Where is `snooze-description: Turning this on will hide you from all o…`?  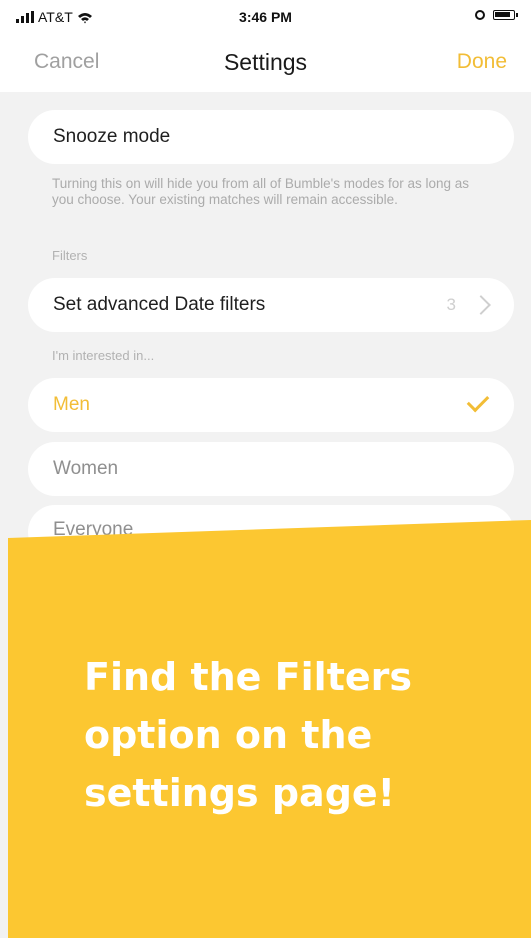 snooze-description: Turning this on will hide you from all o… is located at coordinates (261, 191).